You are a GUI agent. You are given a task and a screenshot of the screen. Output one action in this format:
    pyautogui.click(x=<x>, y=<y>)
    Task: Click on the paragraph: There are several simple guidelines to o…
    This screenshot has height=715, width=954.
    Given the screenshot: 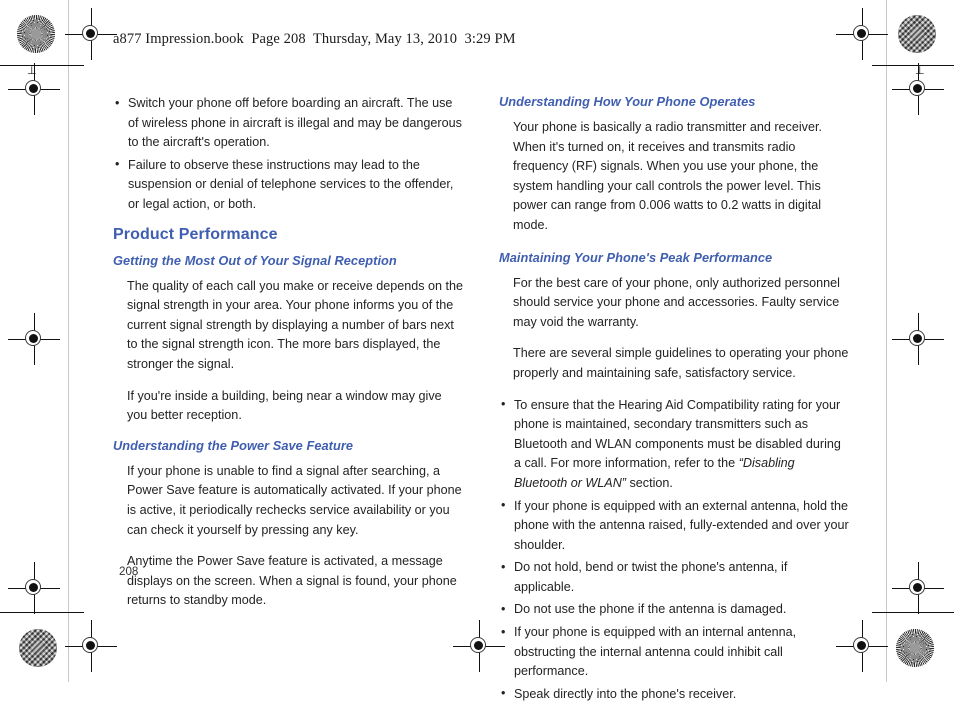 What is the action you would take?
    pyautogui.click(x=681, y=363)
    